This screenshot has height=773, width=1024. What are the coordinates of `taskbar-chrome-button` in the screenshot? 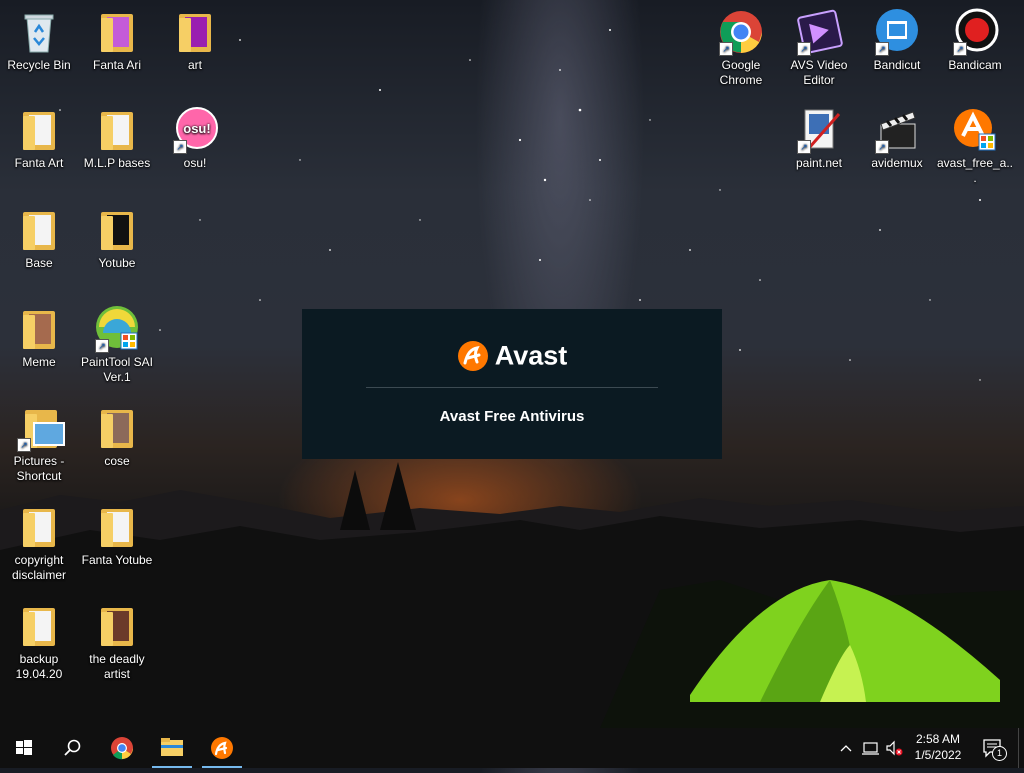 It's located at (122, 748).